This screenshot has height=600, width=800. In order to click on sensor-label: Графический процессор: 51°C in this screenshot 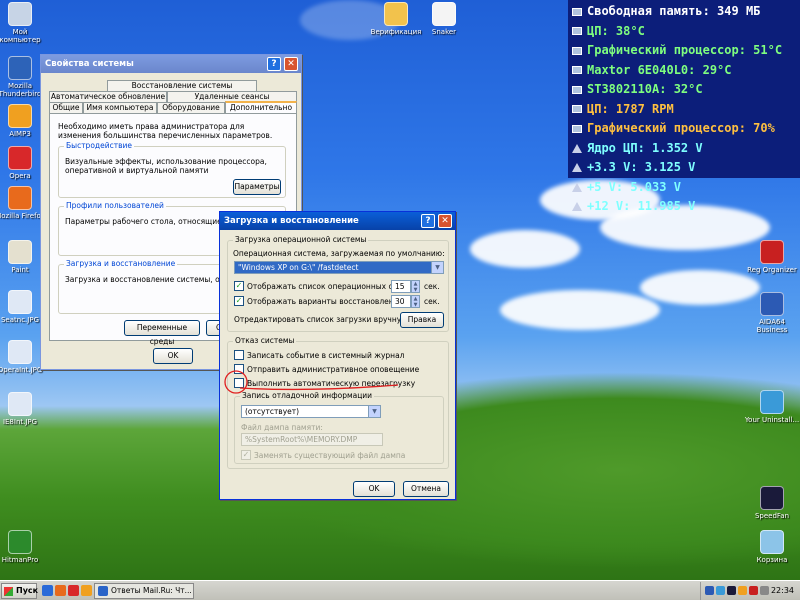, I will do `click(685, 50)`.